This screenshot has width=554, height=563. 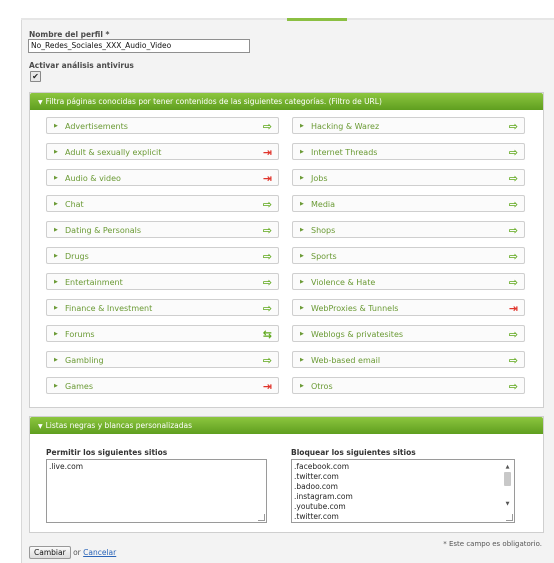 I want to click on scroll-thumb, so click(x=507, y=479).